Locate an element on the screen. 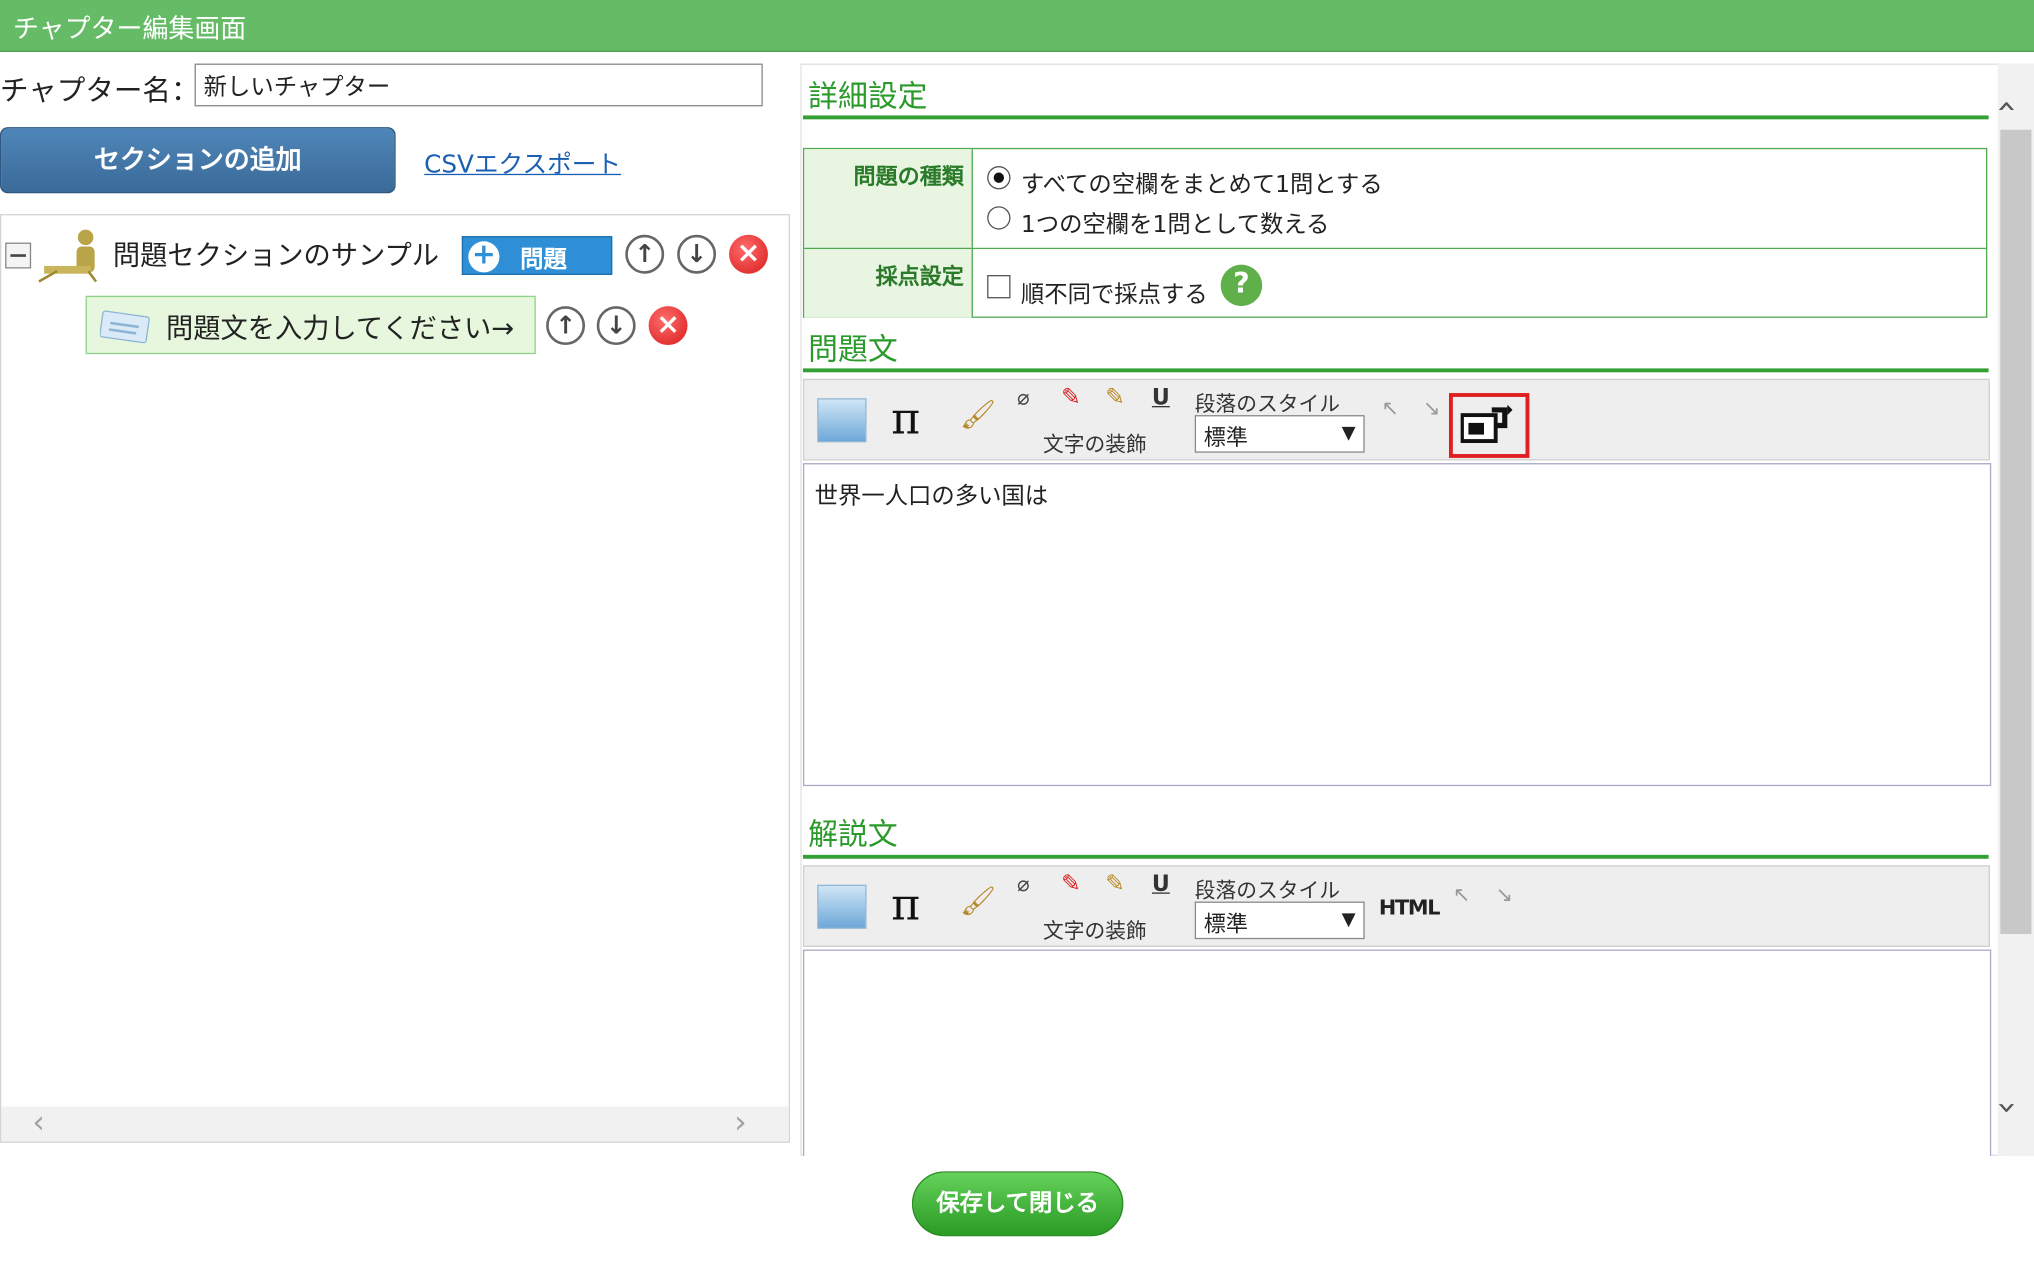  type-option-all: すべての空欄をまとめて1問とする is located at coordinates (1202, 183).